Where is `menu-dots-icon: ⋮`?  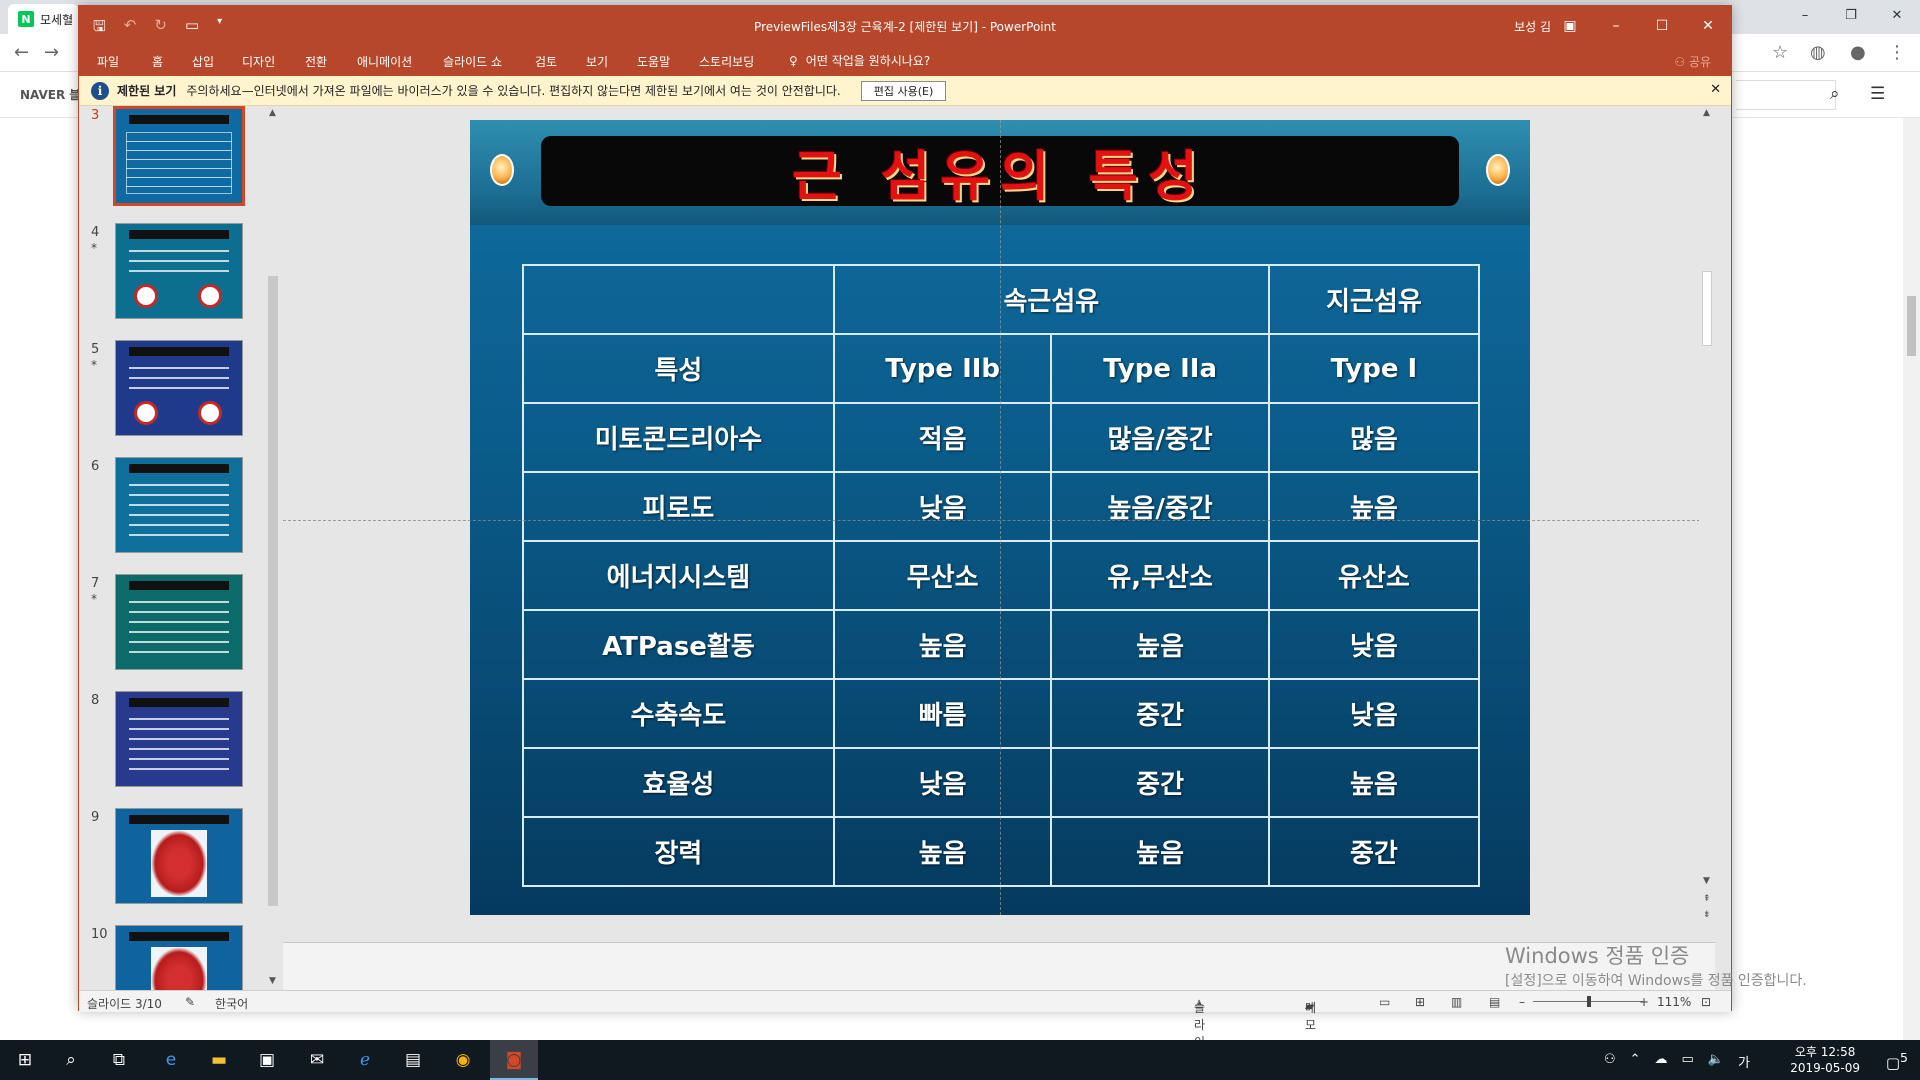 menu-dots-icon: ⋮ is located at coordinates (1897, 52).